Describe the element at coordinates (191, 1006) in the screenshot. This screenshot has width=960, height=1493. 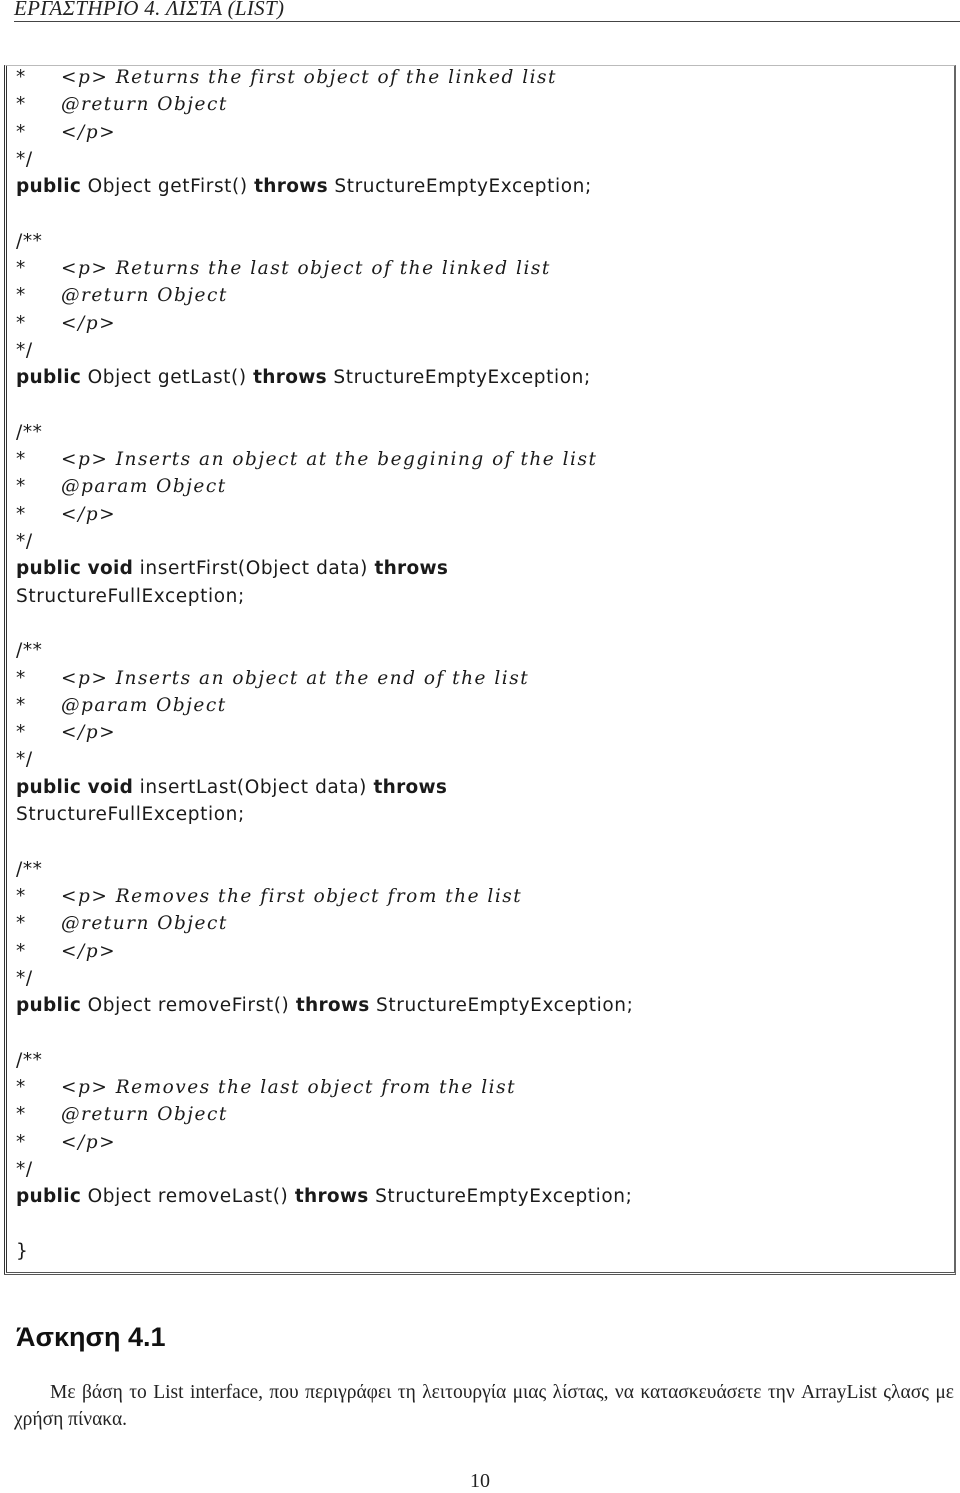
I see `method-name: Object removeFirst()` at that location.